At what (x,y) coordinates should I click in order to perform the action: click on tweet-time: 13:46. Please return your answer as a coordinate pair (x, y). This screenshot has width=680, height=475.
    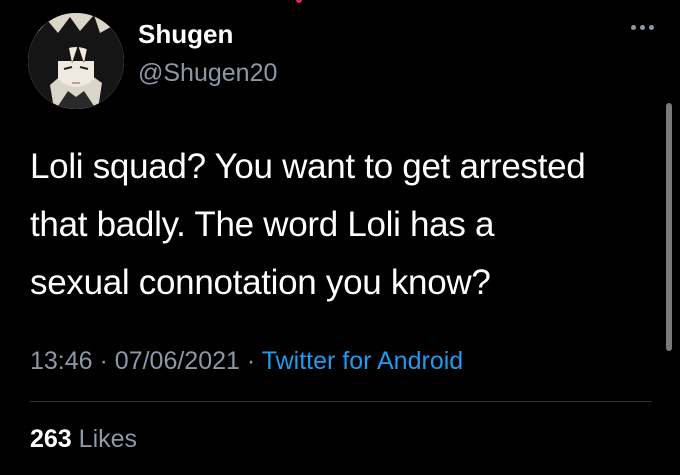
    Looking at the image, I should click on (61, 361).